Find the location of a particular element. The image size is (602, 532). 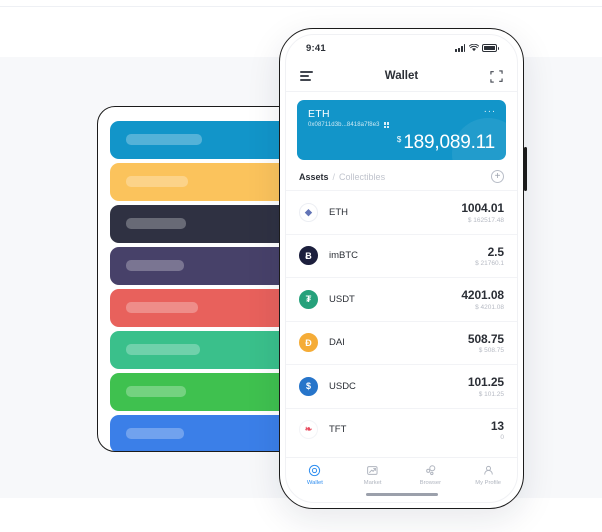

asset-amount: 2.5 is located at coordinates (495, 251).